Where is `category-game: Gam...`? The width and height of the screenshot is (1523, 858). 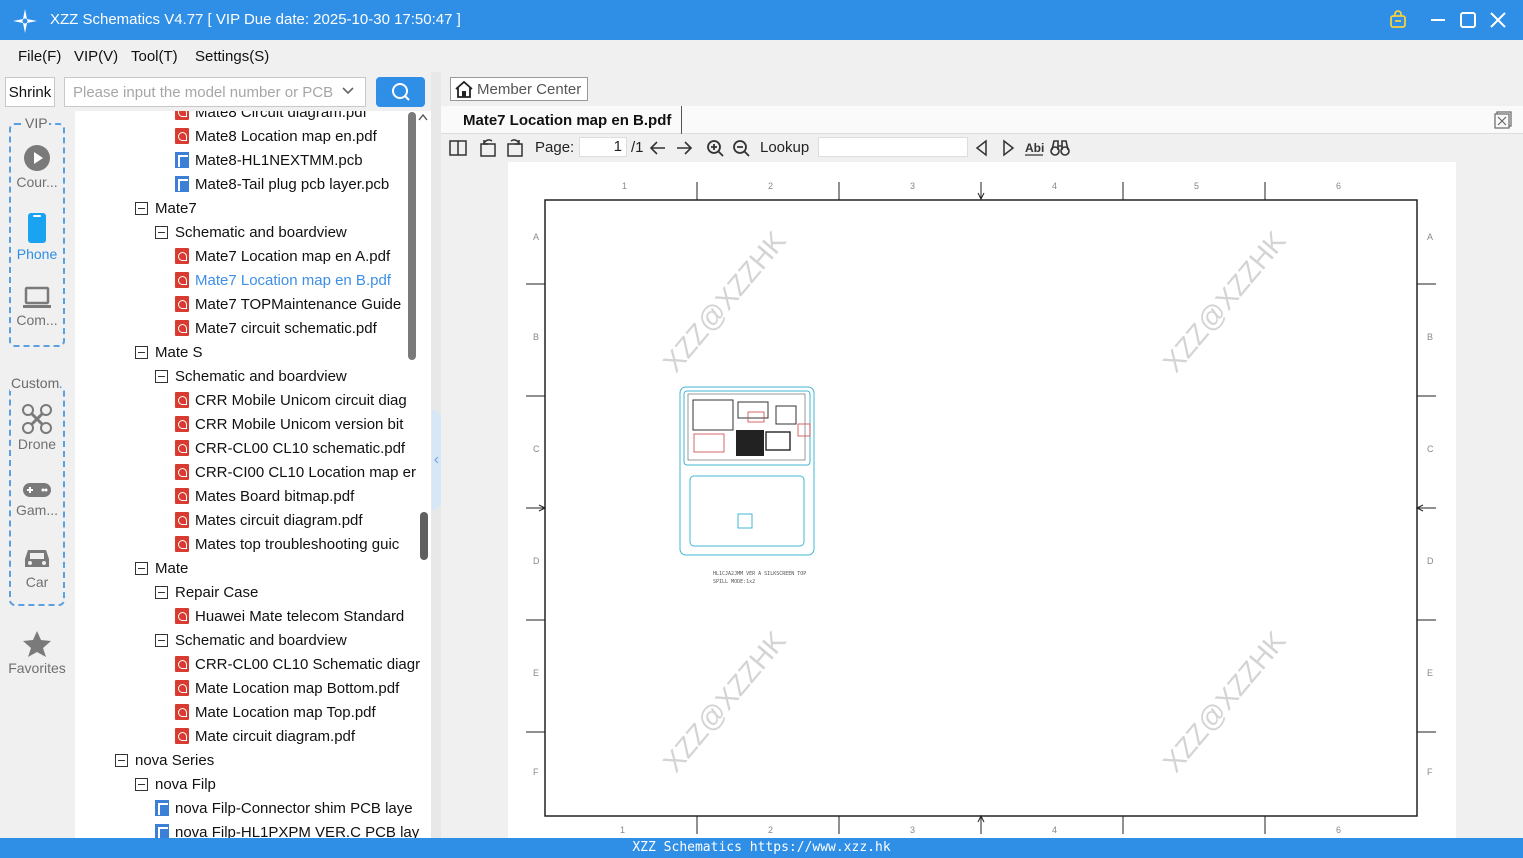
category-game: Gam... is located at coordinates (37, 499).